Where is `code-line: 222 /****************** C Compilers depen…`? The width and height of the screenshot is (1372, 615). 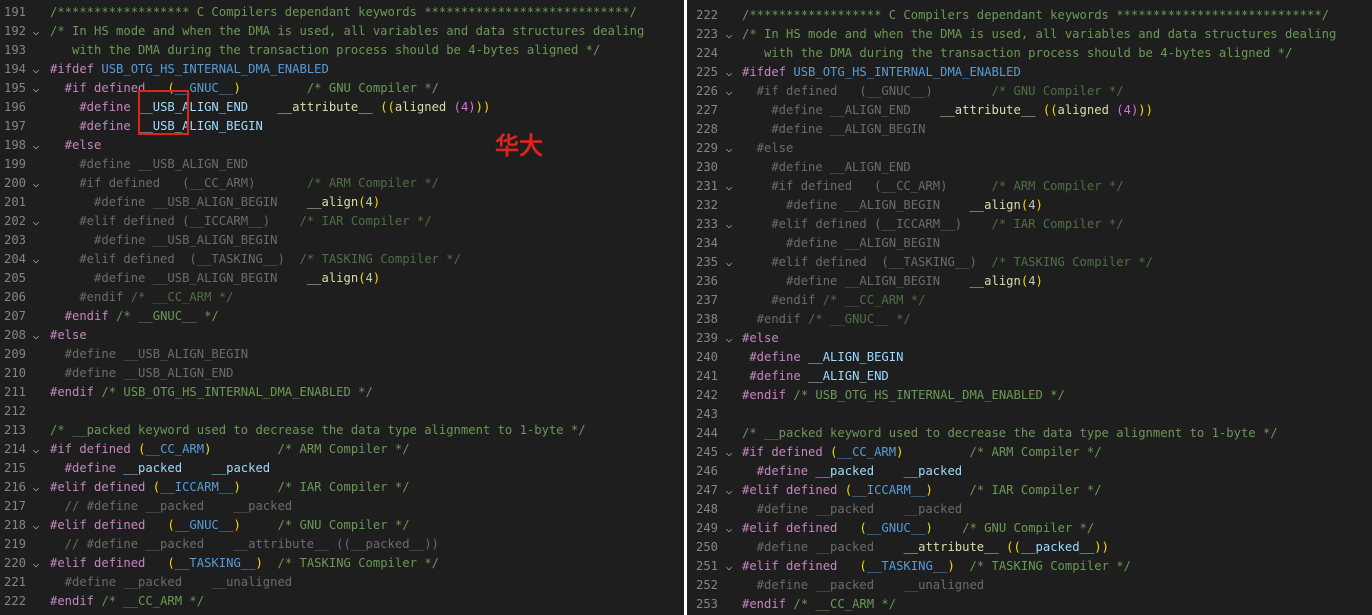
code-line: 222 /****************** C Compilers depen… is located at coordinates (1029, 15).